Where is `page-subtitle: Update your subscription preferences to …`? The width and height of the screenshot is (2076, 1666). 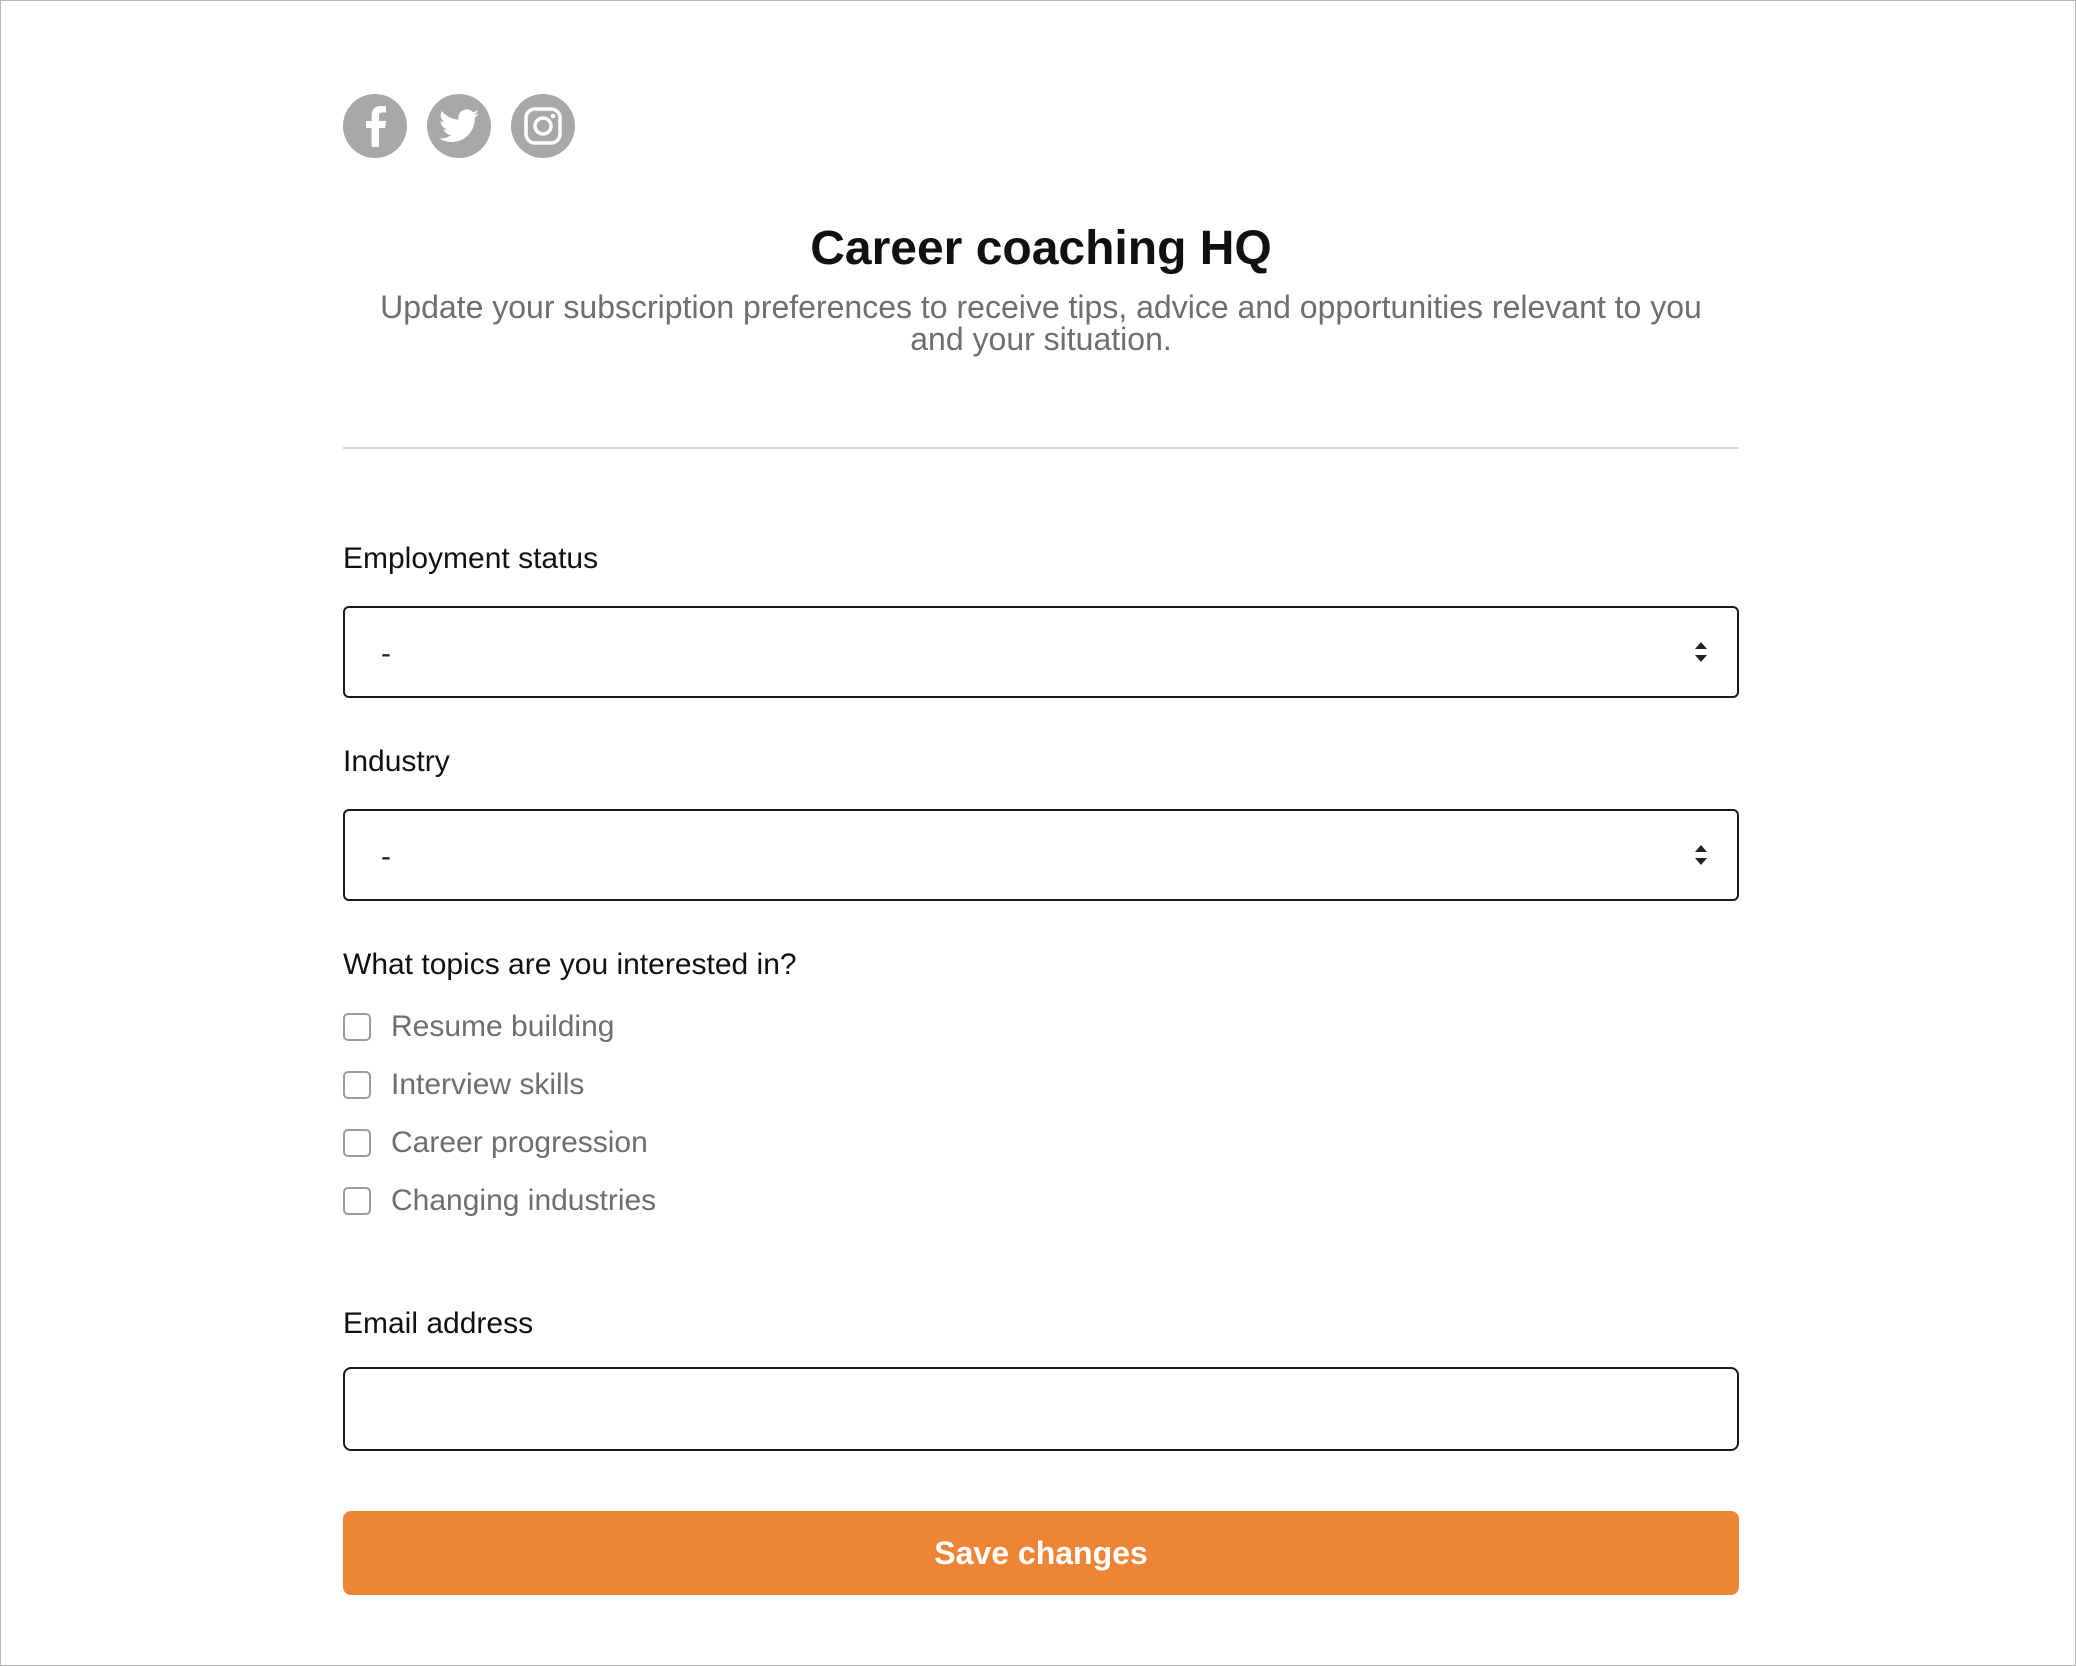
page-subtitle: Update your subscription preferences to … is located at coordinates (1041, 323).